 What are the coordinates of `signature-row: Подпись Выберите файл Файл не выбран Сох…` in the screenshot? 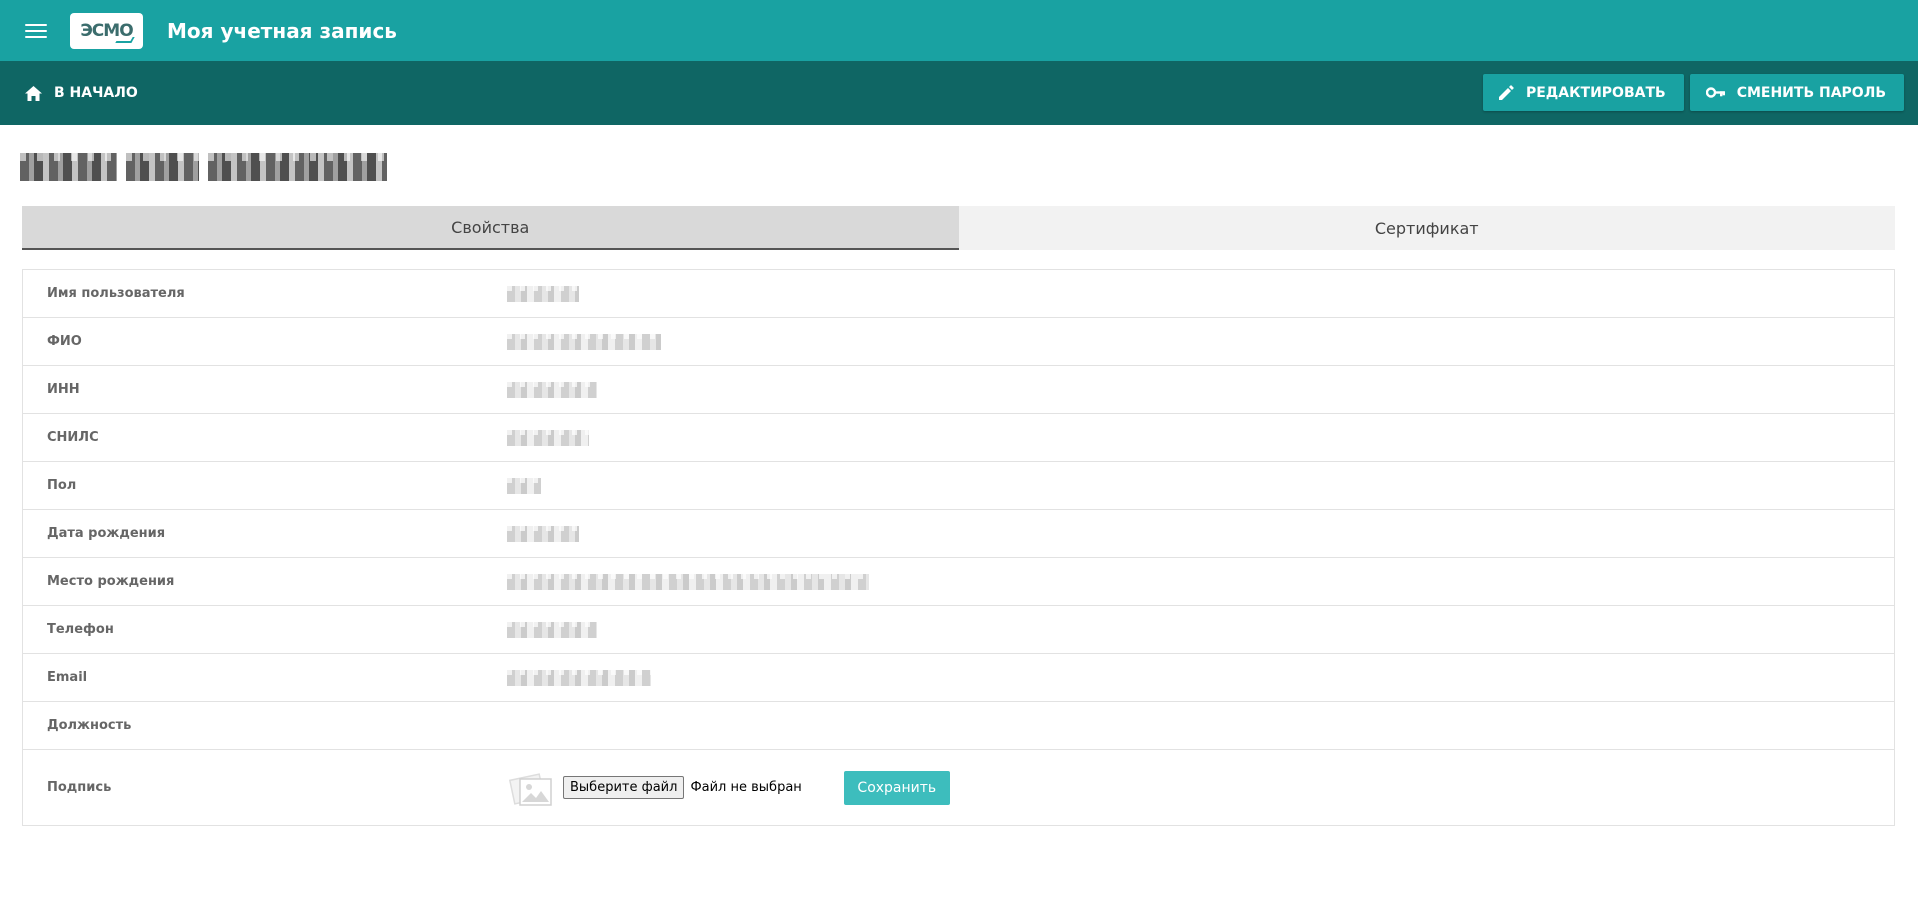 It's located at (958, 787).